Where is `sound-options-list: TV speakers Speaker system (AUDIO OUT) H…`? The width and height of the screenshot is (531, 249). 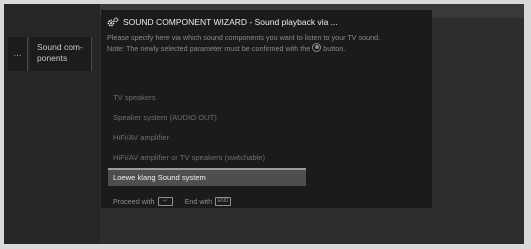 sound-options-list: TV speakers Speaker system (AUDIO OUT) H… is located at coordinates (207, 137).